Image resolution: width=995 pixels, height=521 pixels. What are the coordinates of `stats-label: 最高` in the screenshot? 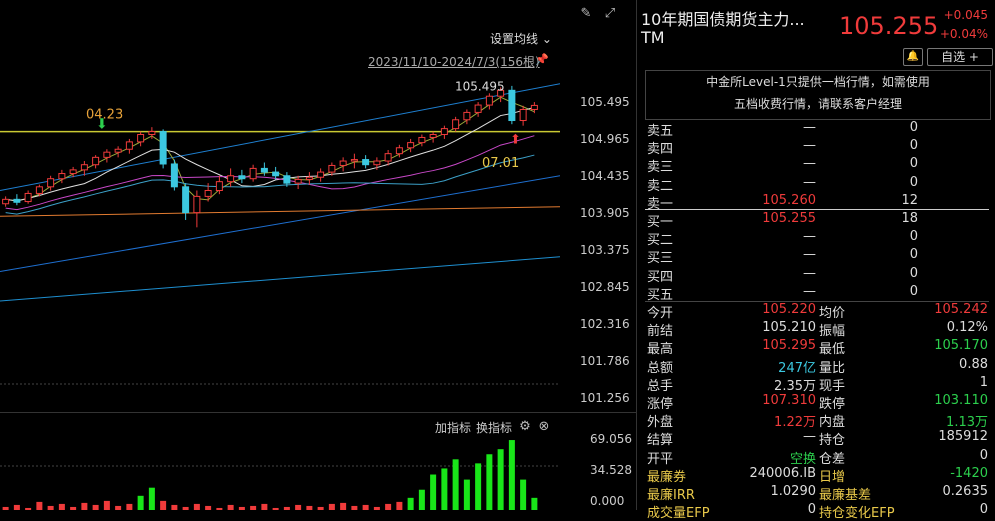 It's located at (660, 350).